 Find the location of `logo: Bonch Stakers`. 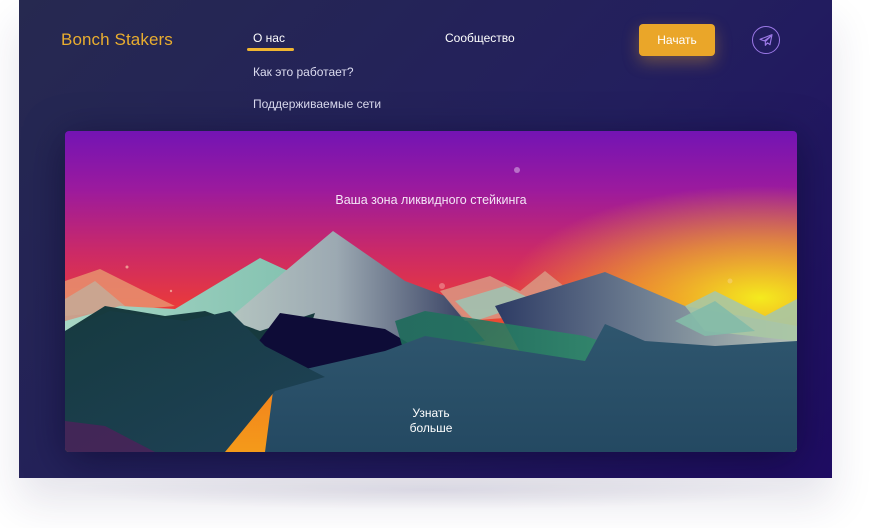

logo: Bonch Stakers is located at coordinates (117, 40).